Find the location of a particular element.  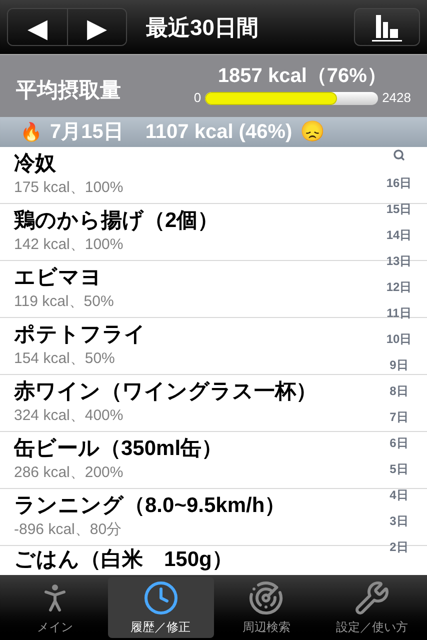

day-total: 1107 kcal (46%) is located at coordinates (218, 132).